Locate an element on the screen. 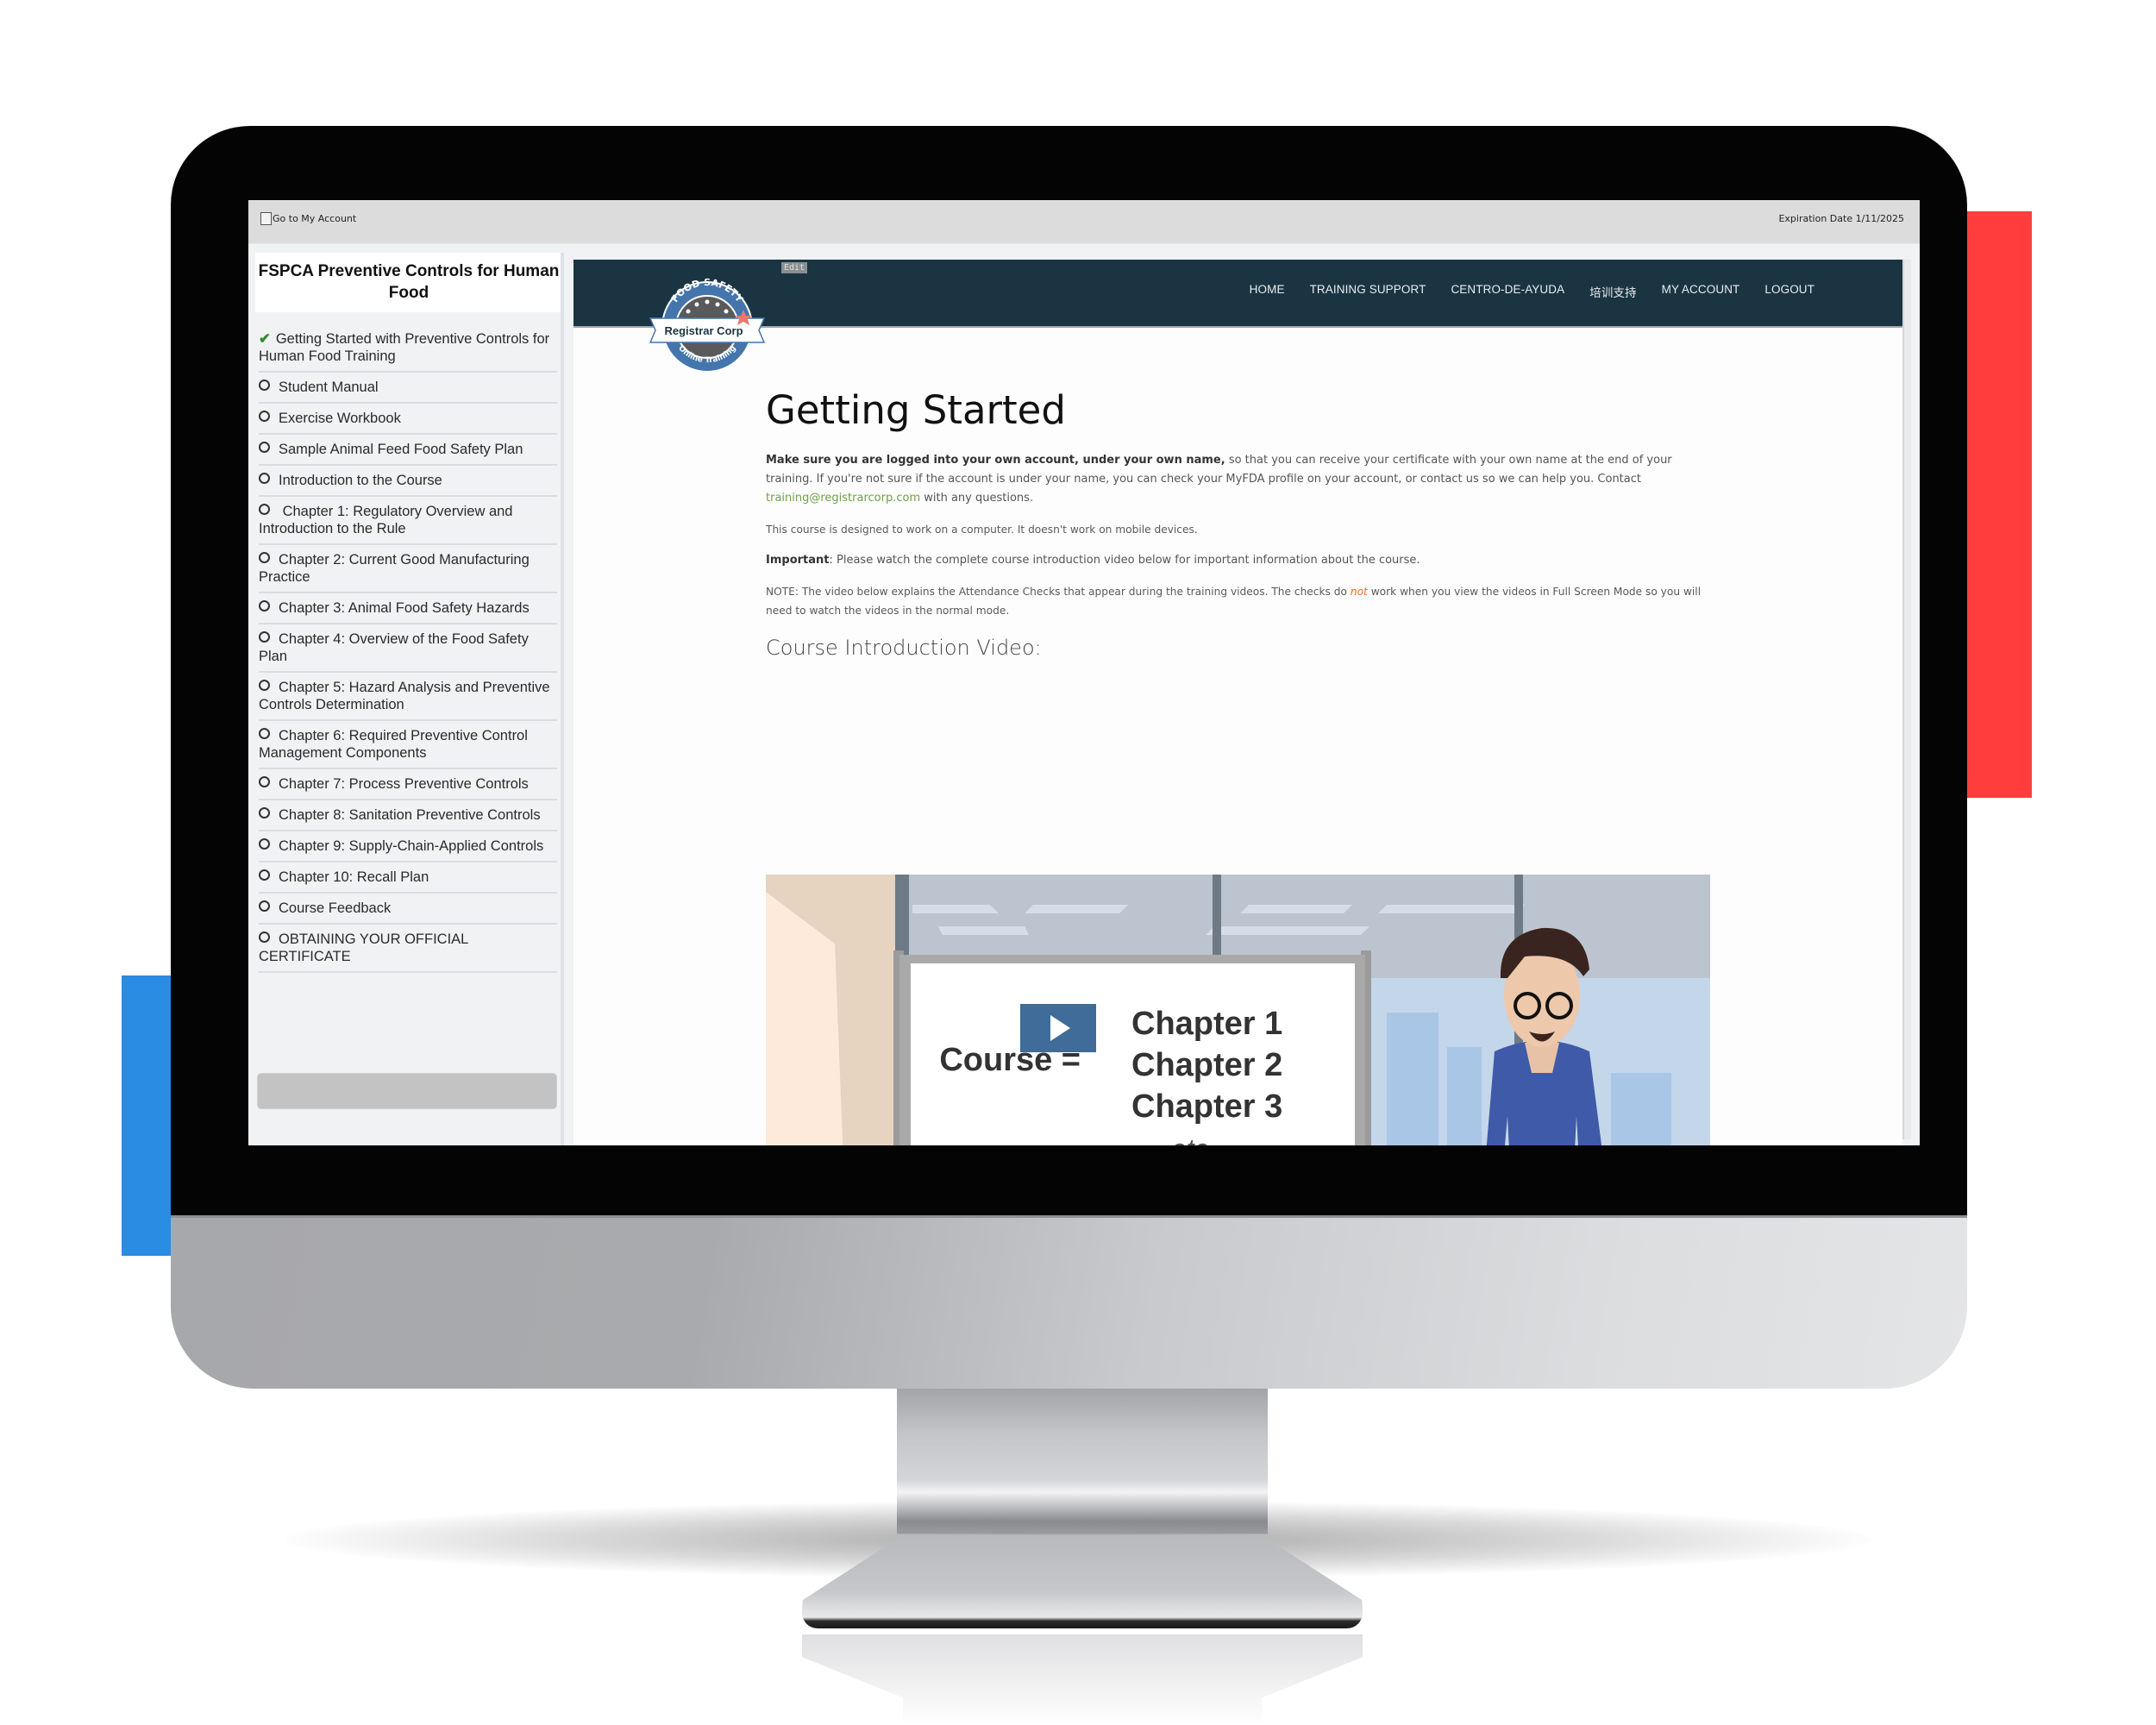 This screenshot has width=2156, height=1725. outline-item-label: Sample Animal Feed Food Safety Plan is located at coordinates (401, 450).